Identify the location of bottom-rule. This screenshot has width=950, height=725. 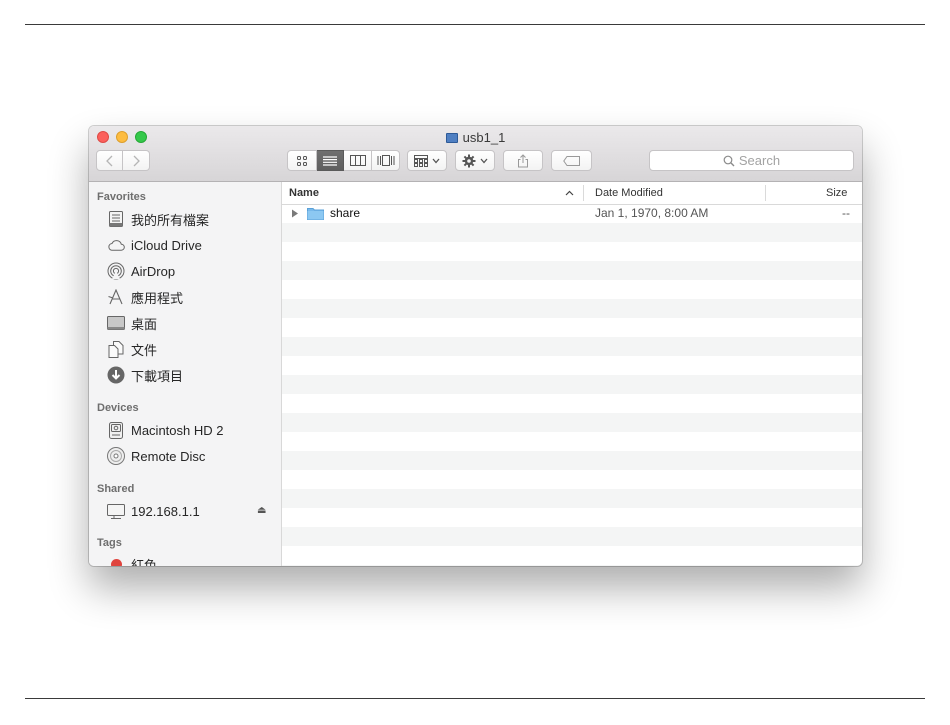
(475, 698).